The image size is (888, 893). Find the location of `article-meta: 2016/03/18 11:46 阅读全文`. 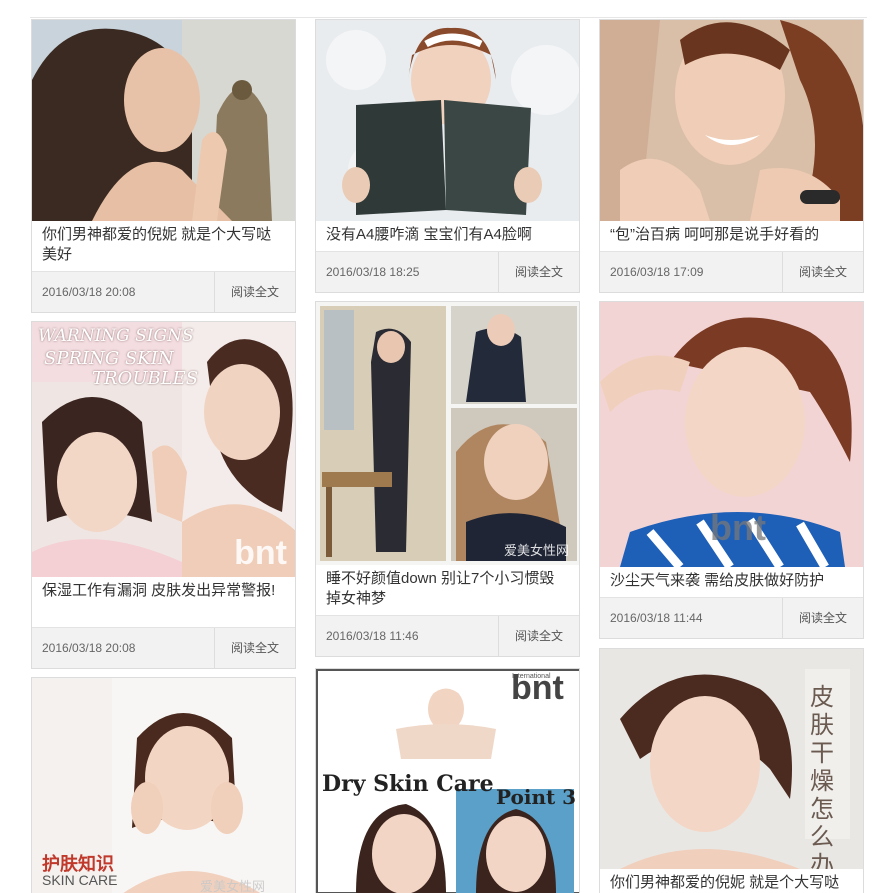

article-meta: 2016/03/18 11:46 阅读全文 is located at coordinates (447, 635).